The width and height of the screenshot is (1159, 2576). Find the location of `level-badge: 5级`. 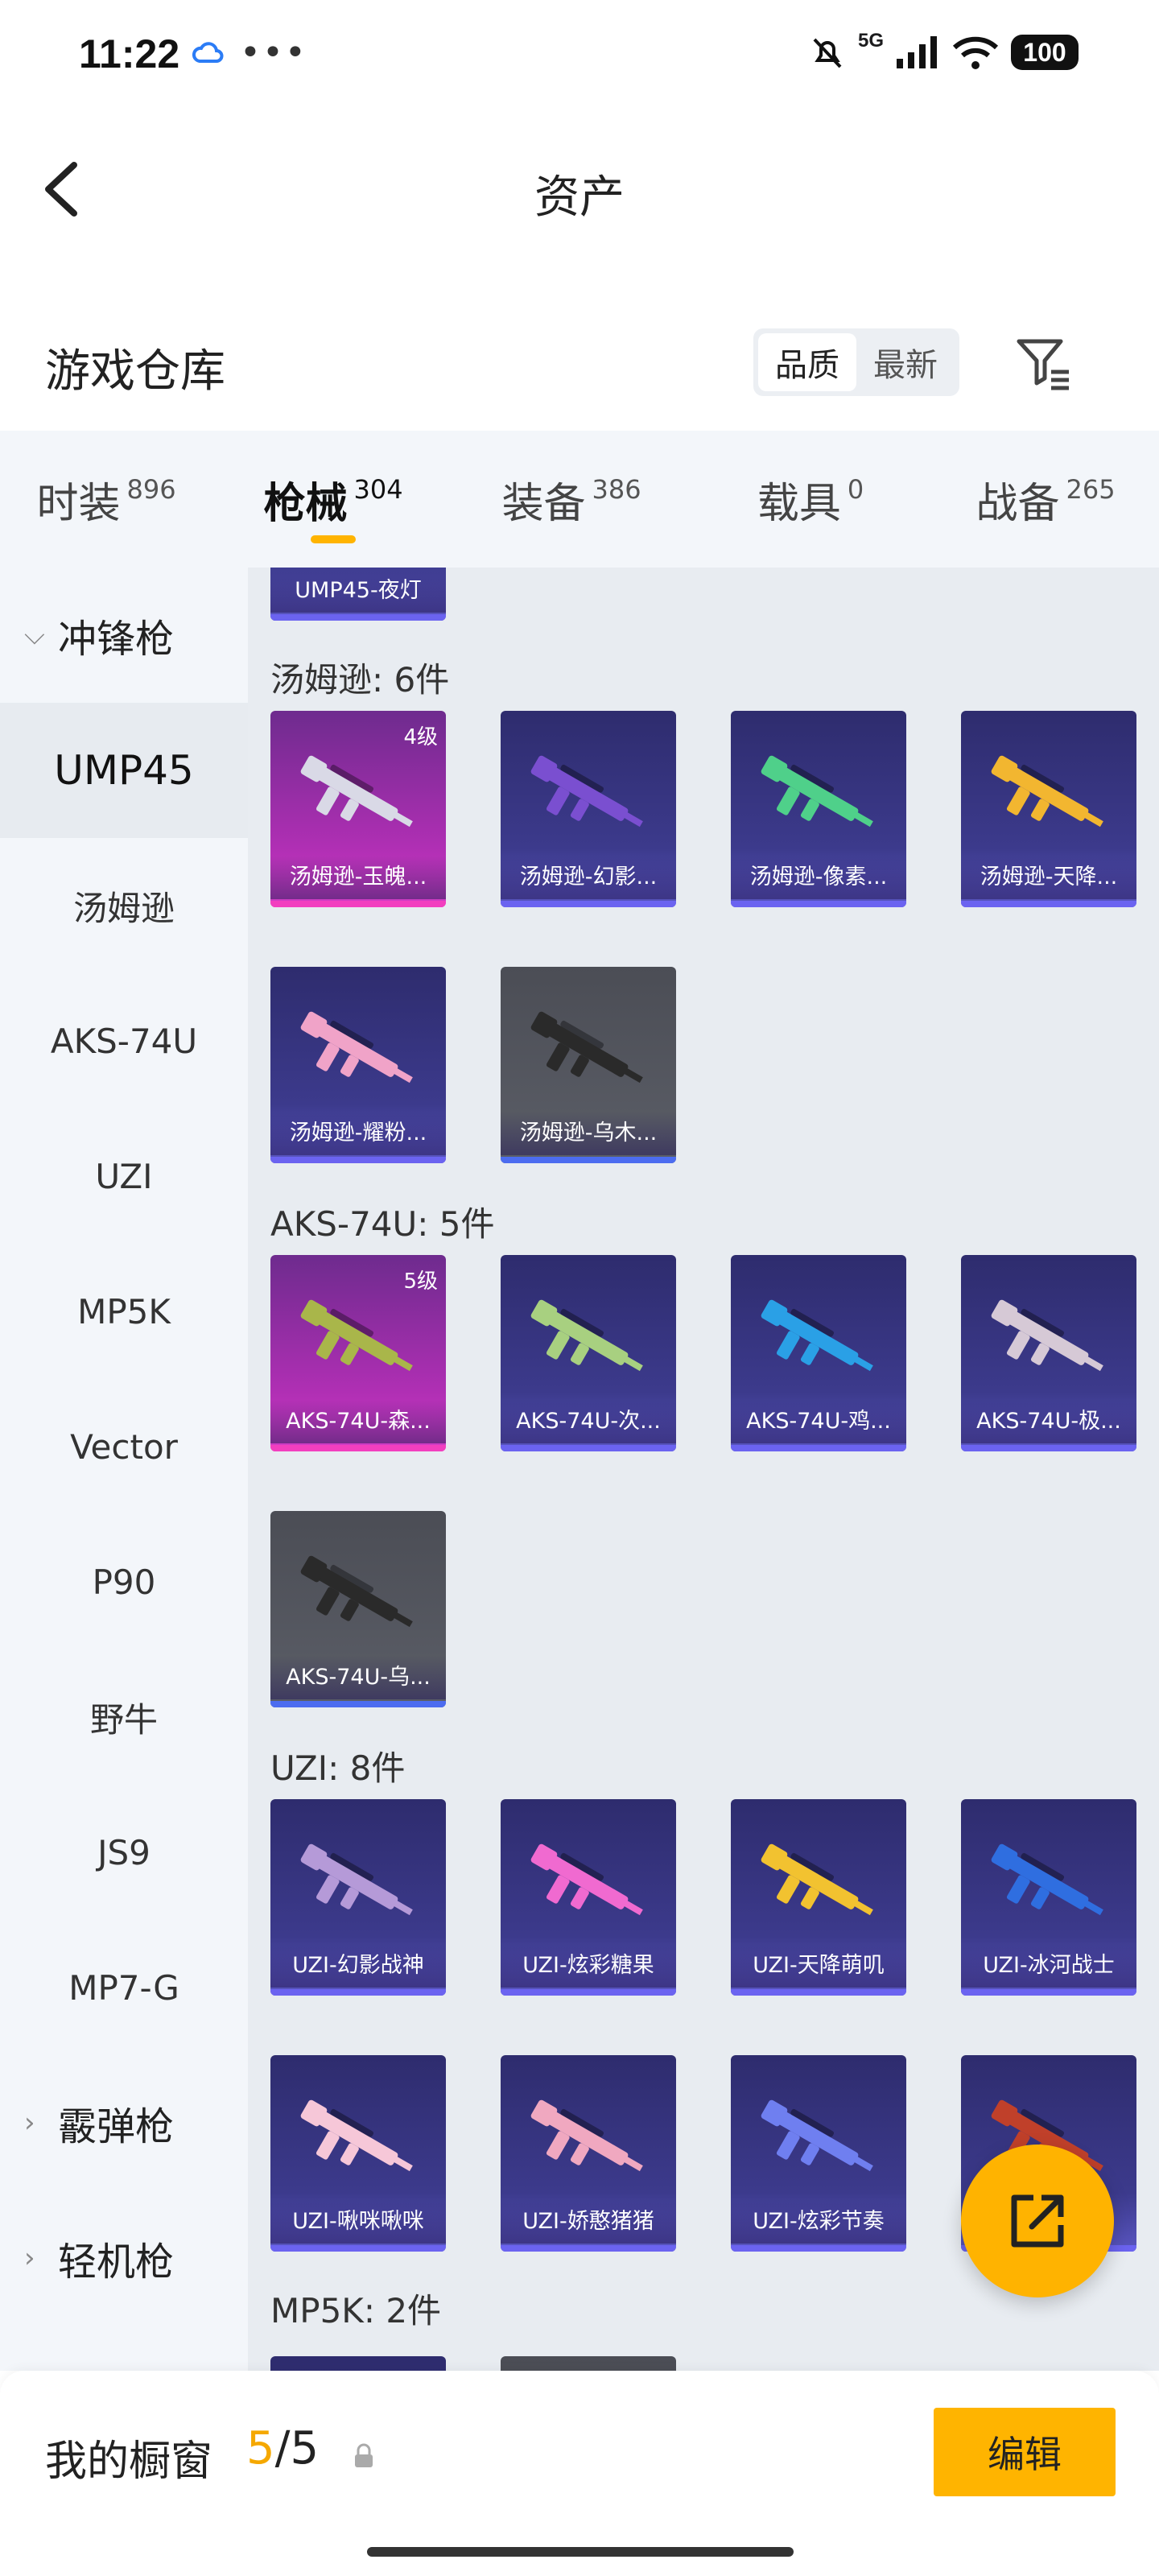

level-badge: 5级 is located at coordinates (420, 1281).